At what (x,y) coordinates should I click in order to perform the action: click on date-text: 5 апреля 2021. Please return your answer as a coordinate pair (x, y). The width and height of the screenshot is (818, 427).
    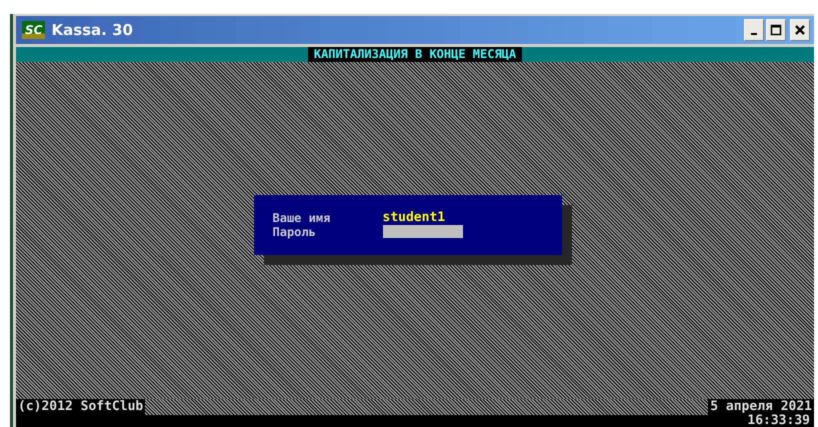
    Looking at the image, I should click on (761, 407).